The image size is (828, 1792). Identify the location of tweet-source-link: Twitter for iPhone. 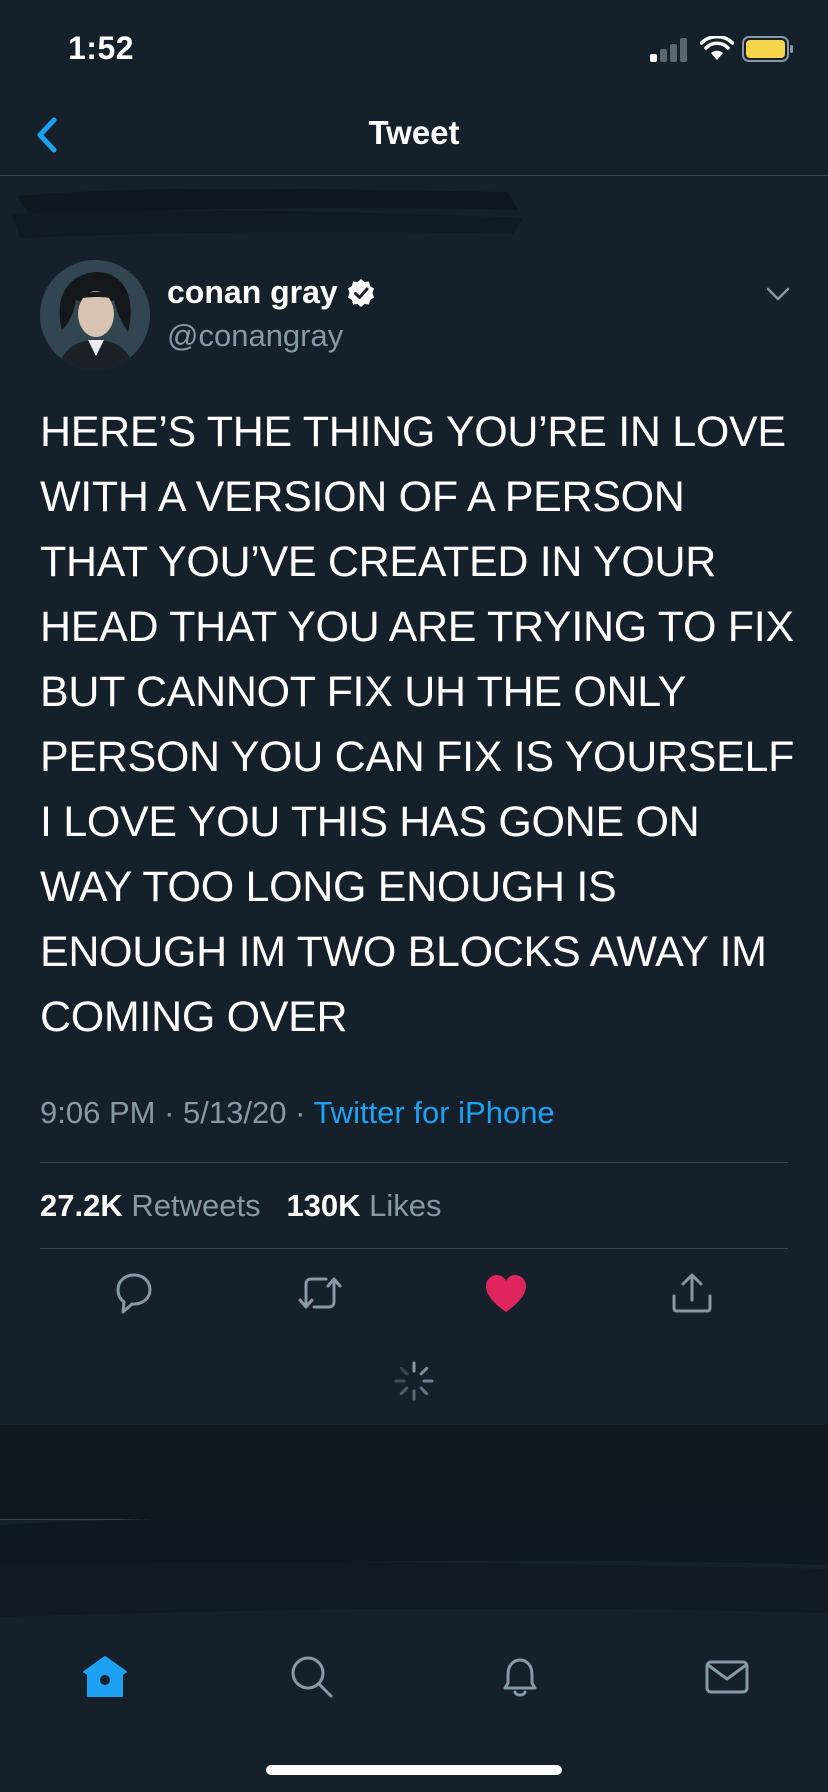
(433, 1112).